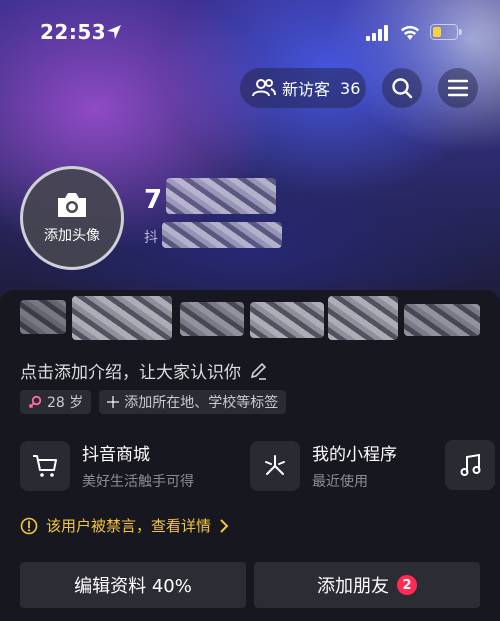 This screenshot has width=500, height=621. Describe the element at coordinates (250, 32) in the screenshot. I see `status-bar: 22:53` at that location.